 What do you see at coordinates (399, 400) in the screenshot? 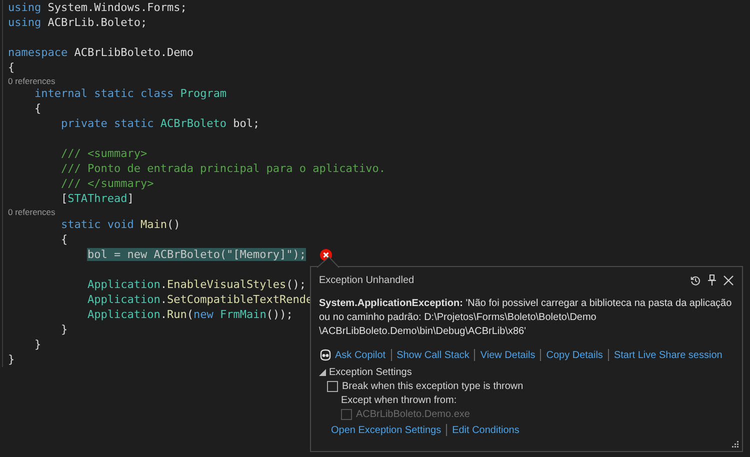
I see `option-heading: Except when thrown from:` at bounding box center [399, 400].